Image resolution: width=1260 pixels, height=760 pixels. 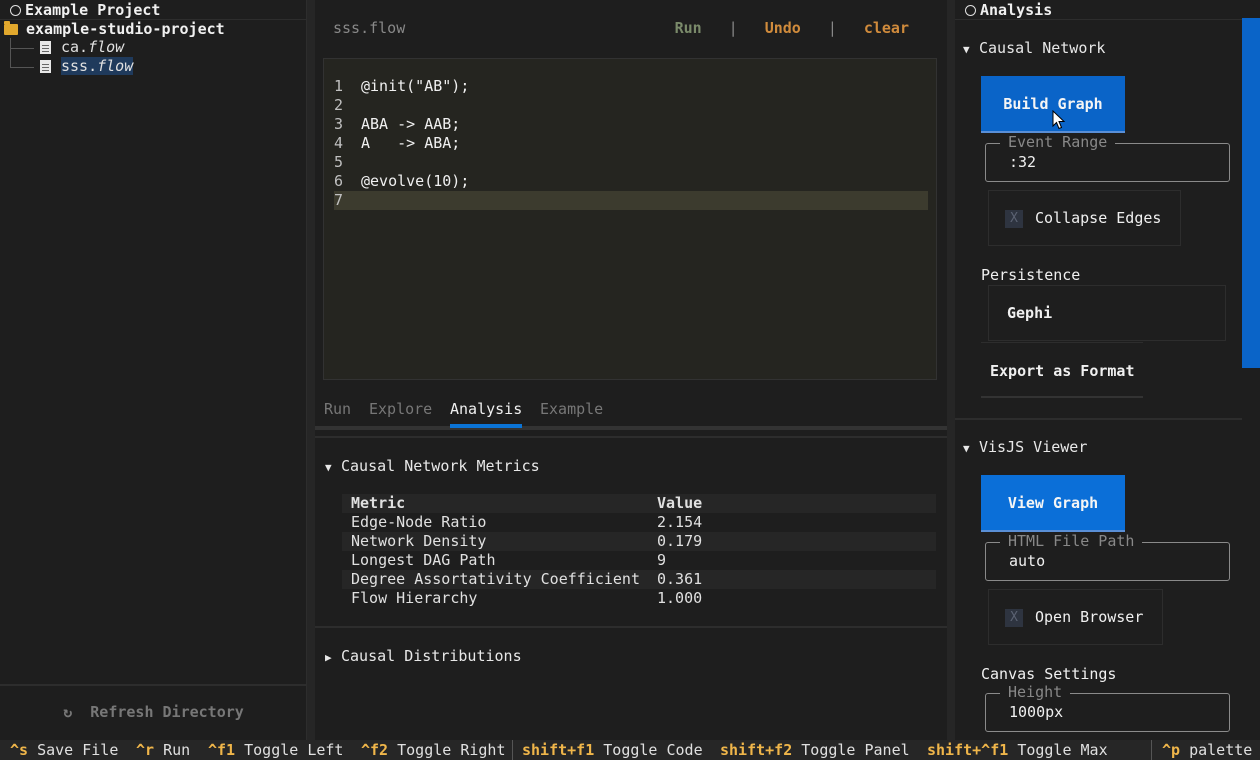 I want to click on open-browser-checkbox: X Open Browser, so click(x=1075, y=617).